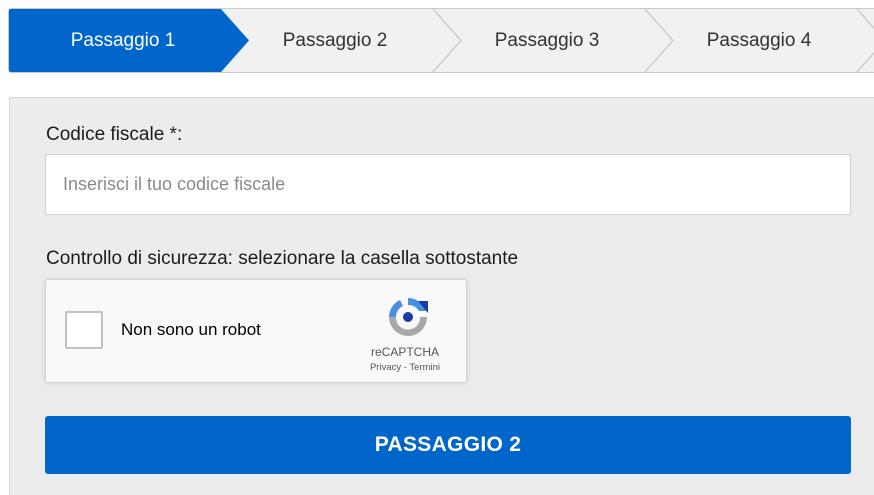 Image resolution: width=874 pixels, height=495 pixels. I want to click on recaptcha-links: Privacy - Termini, so click(405, 367).